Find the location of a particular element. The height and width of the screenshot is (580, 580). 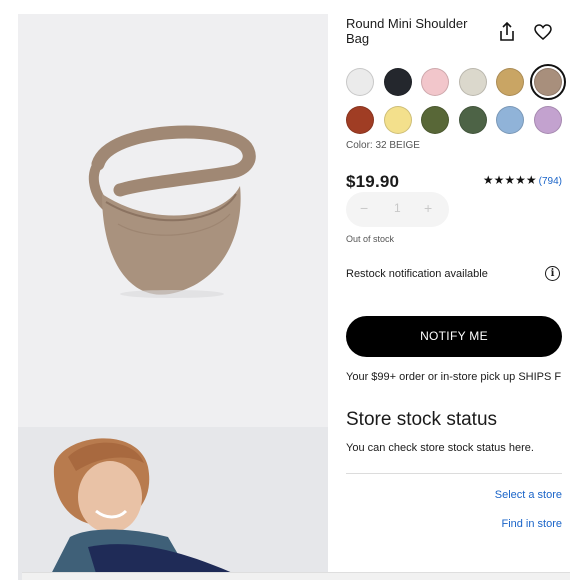

store-stock-title: Store stock status is located at coordinates (422, 419).